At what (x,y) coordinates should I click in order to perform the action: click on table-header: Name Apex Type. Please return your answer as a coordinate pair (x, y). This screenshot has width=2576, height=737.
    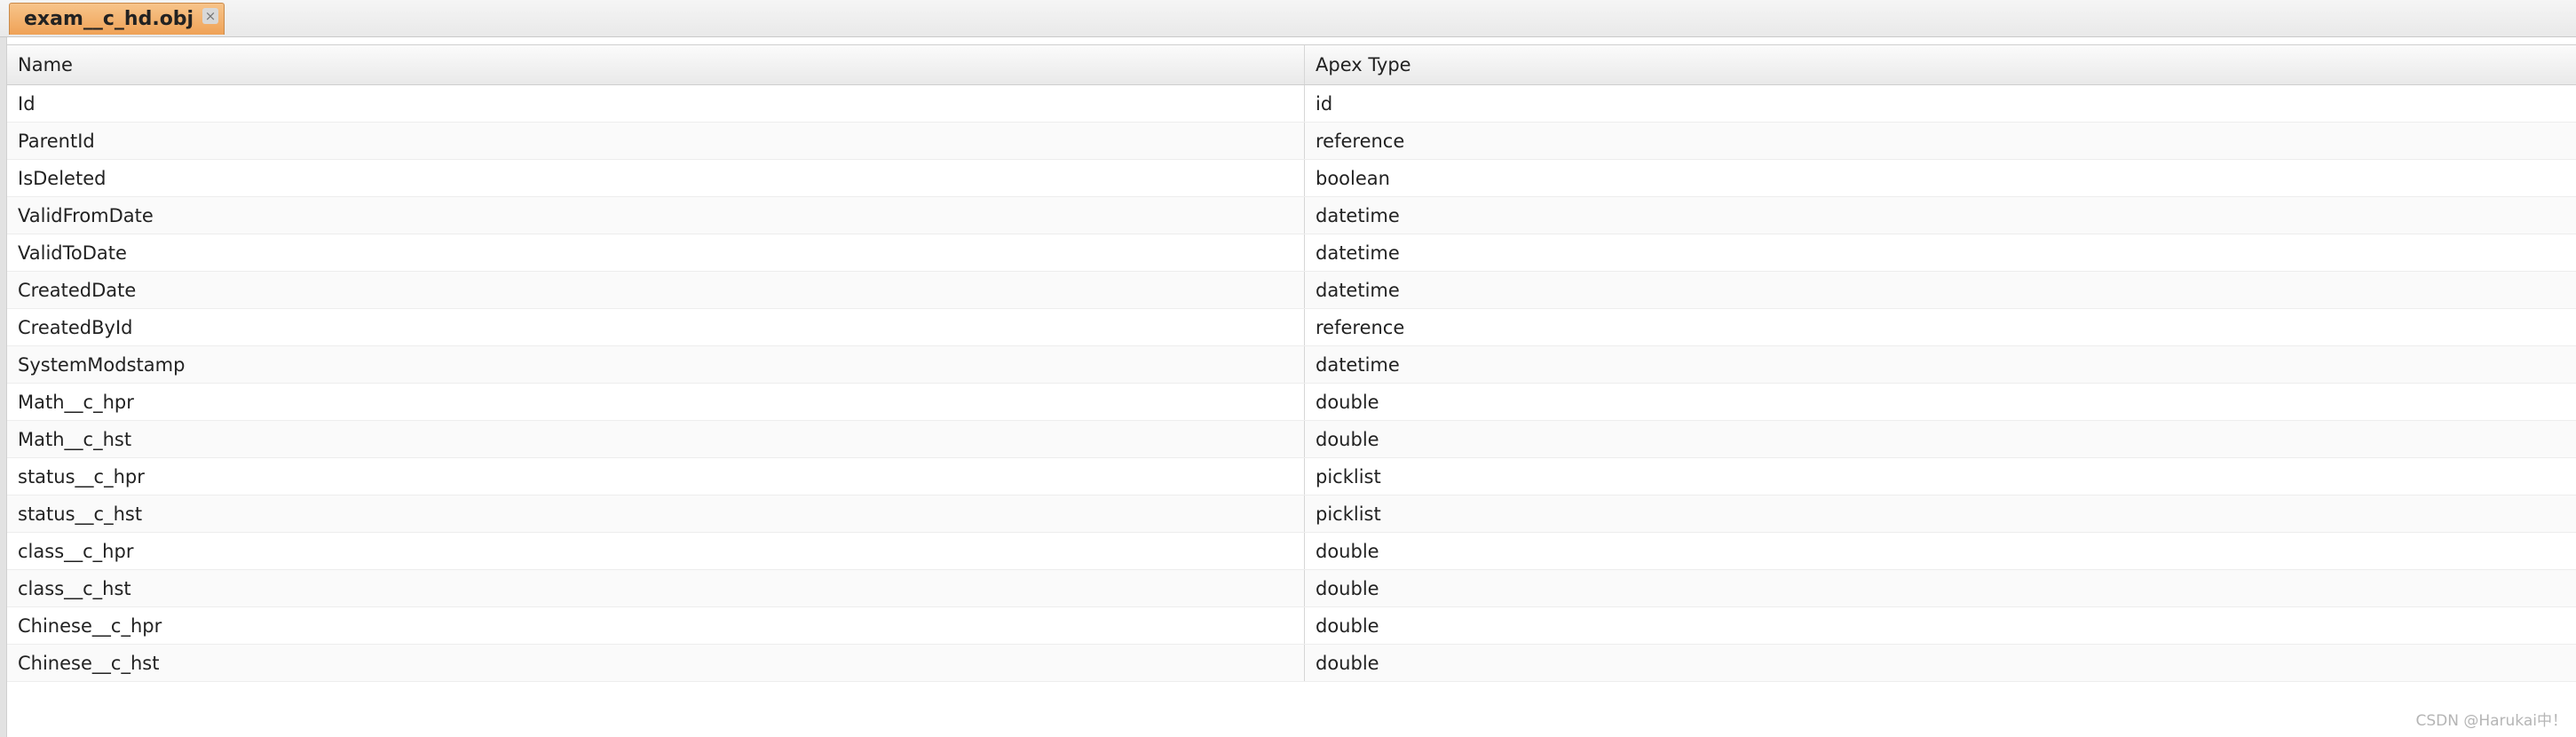
    Looking at the image, I should click on (1291, 64).